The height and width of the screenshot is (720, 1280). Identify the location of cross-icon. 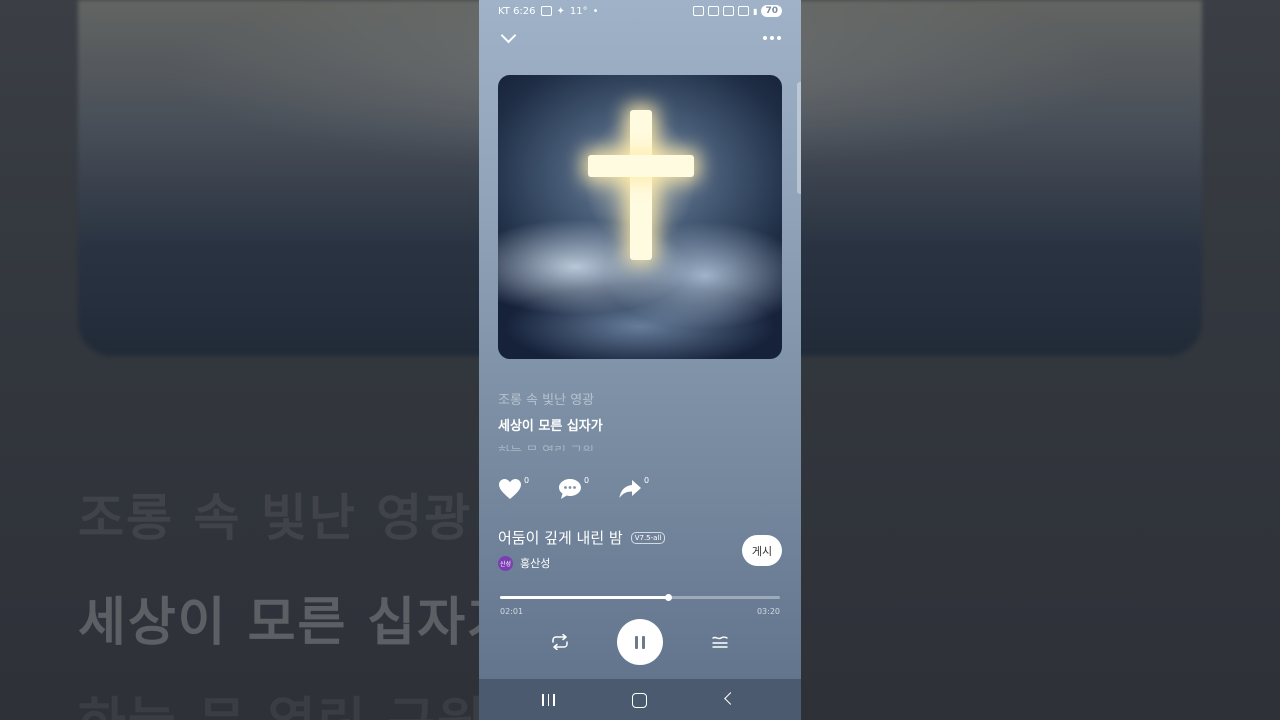
(641, 185).